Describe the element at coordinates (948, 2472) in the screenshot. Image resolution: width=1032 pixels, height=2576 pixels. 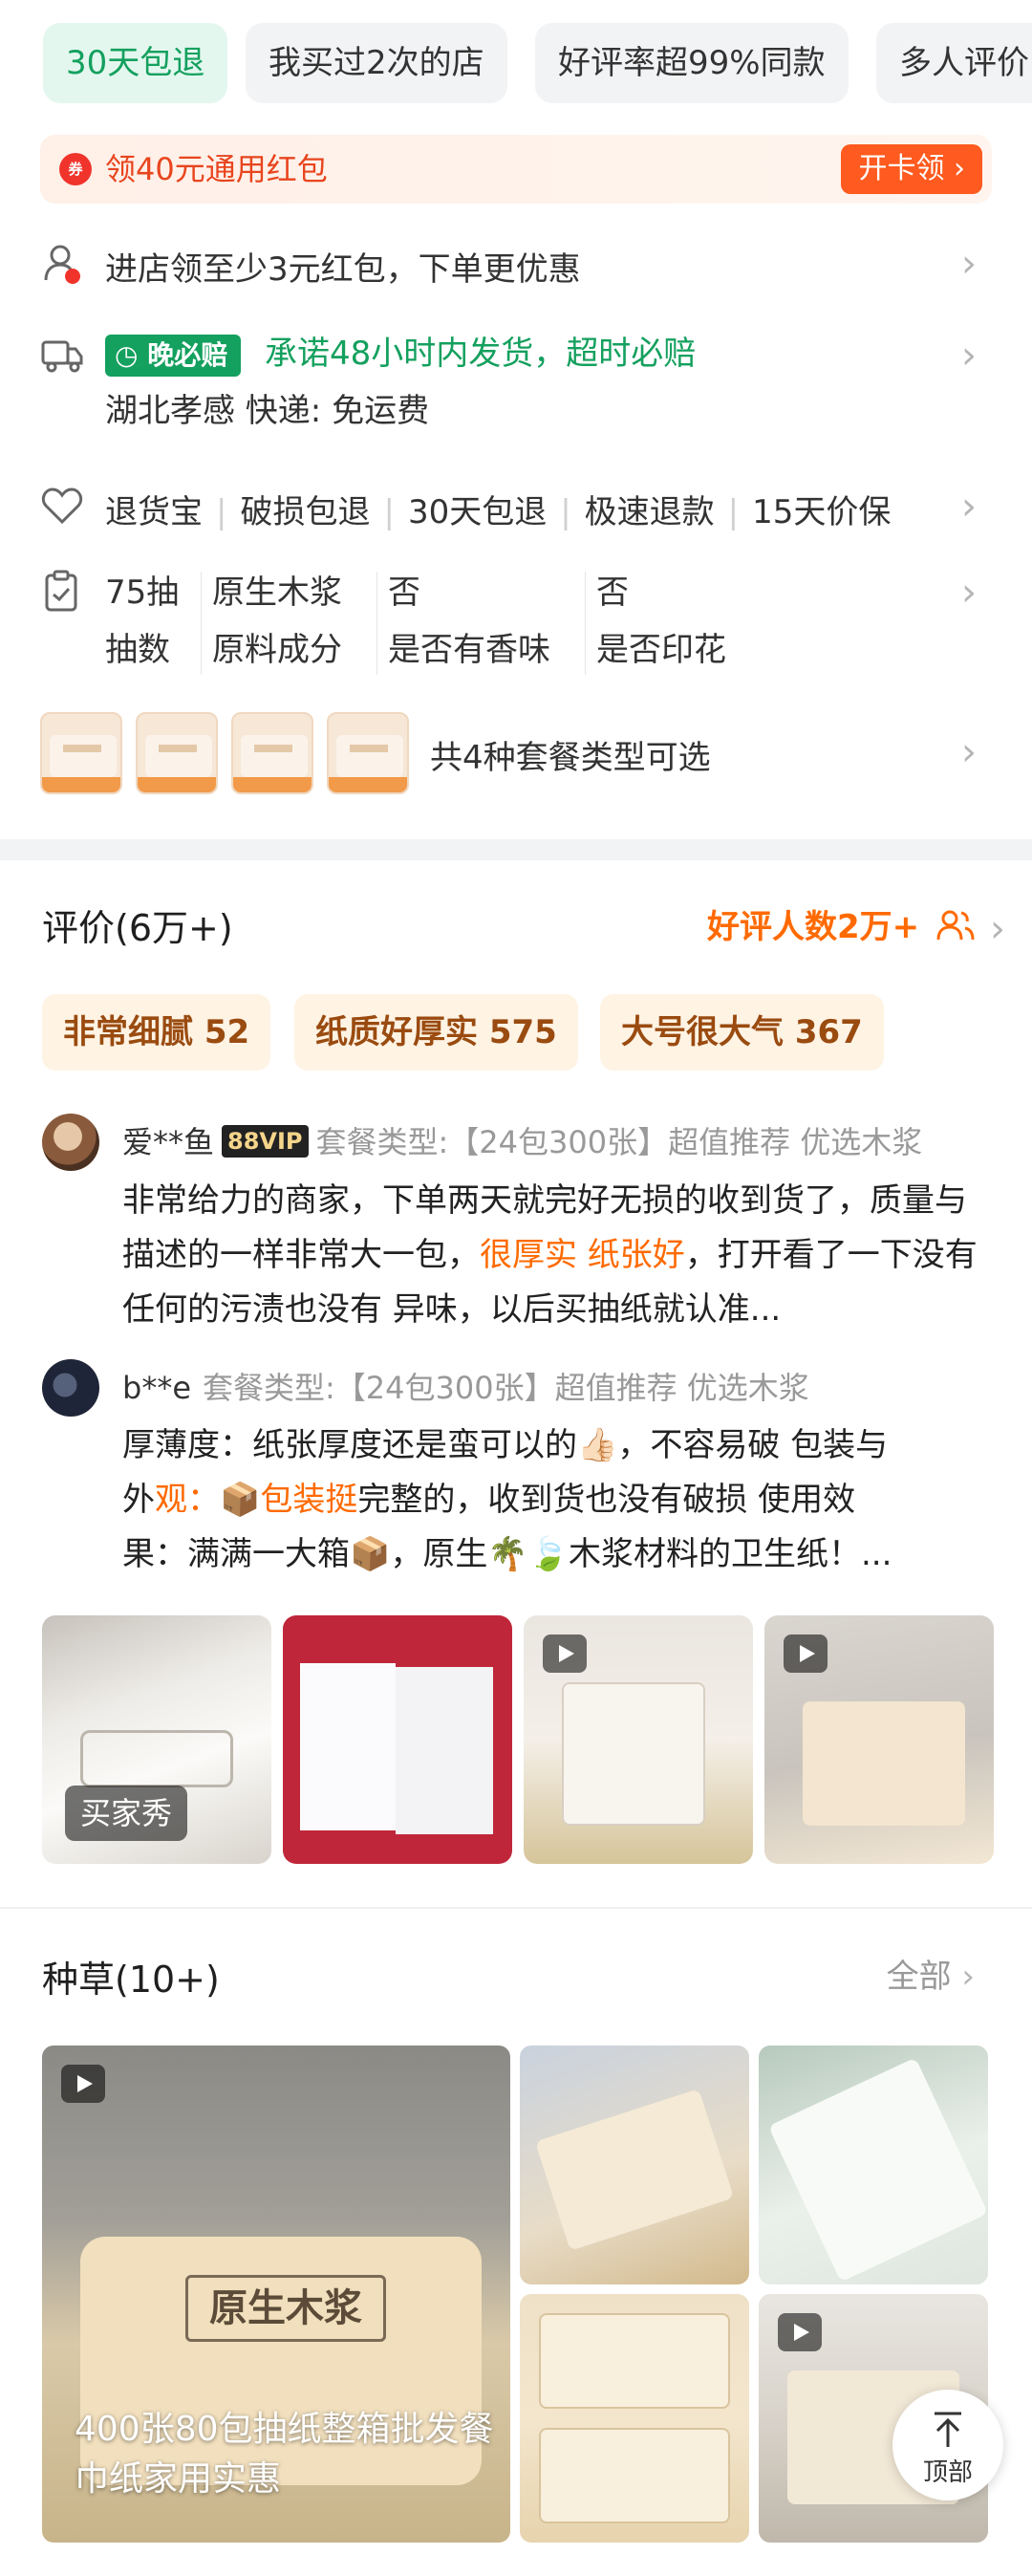
I see `back-to-top-label: 顶部` at that location.